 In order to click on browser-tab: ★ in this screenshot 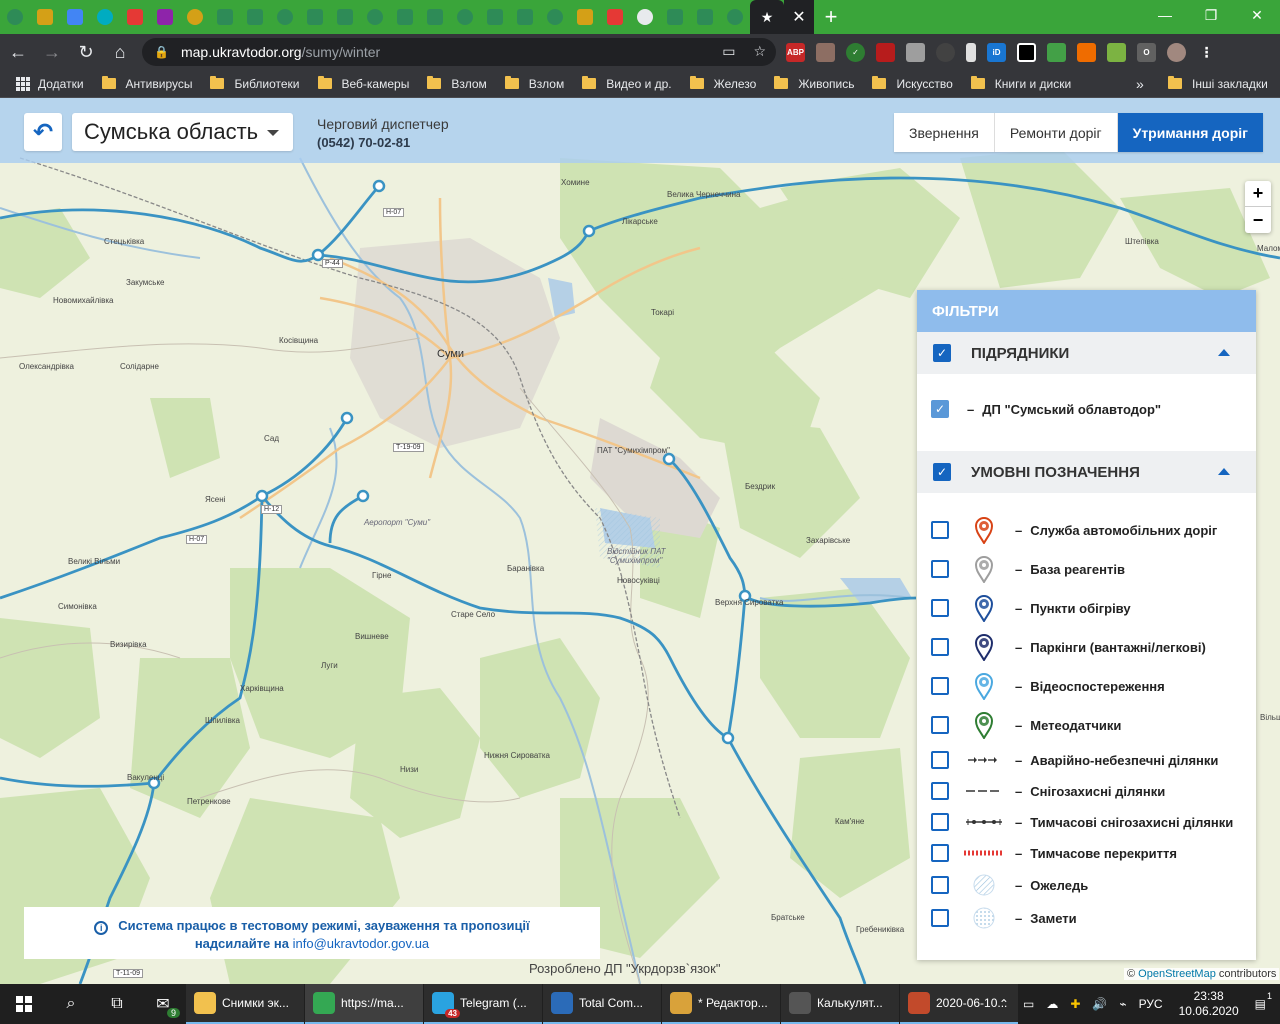, I will do `click(767, 17)`.